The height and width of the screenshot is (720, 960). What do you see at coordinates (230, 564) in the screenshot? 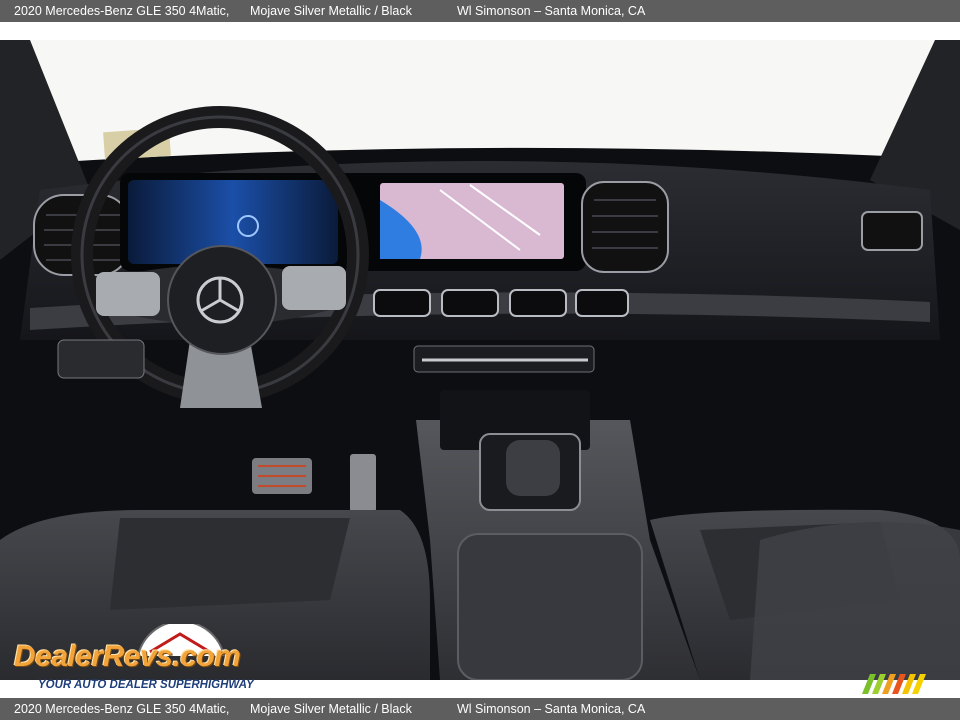
I see `driver-seat-insert` at bounding box center [230, 564].